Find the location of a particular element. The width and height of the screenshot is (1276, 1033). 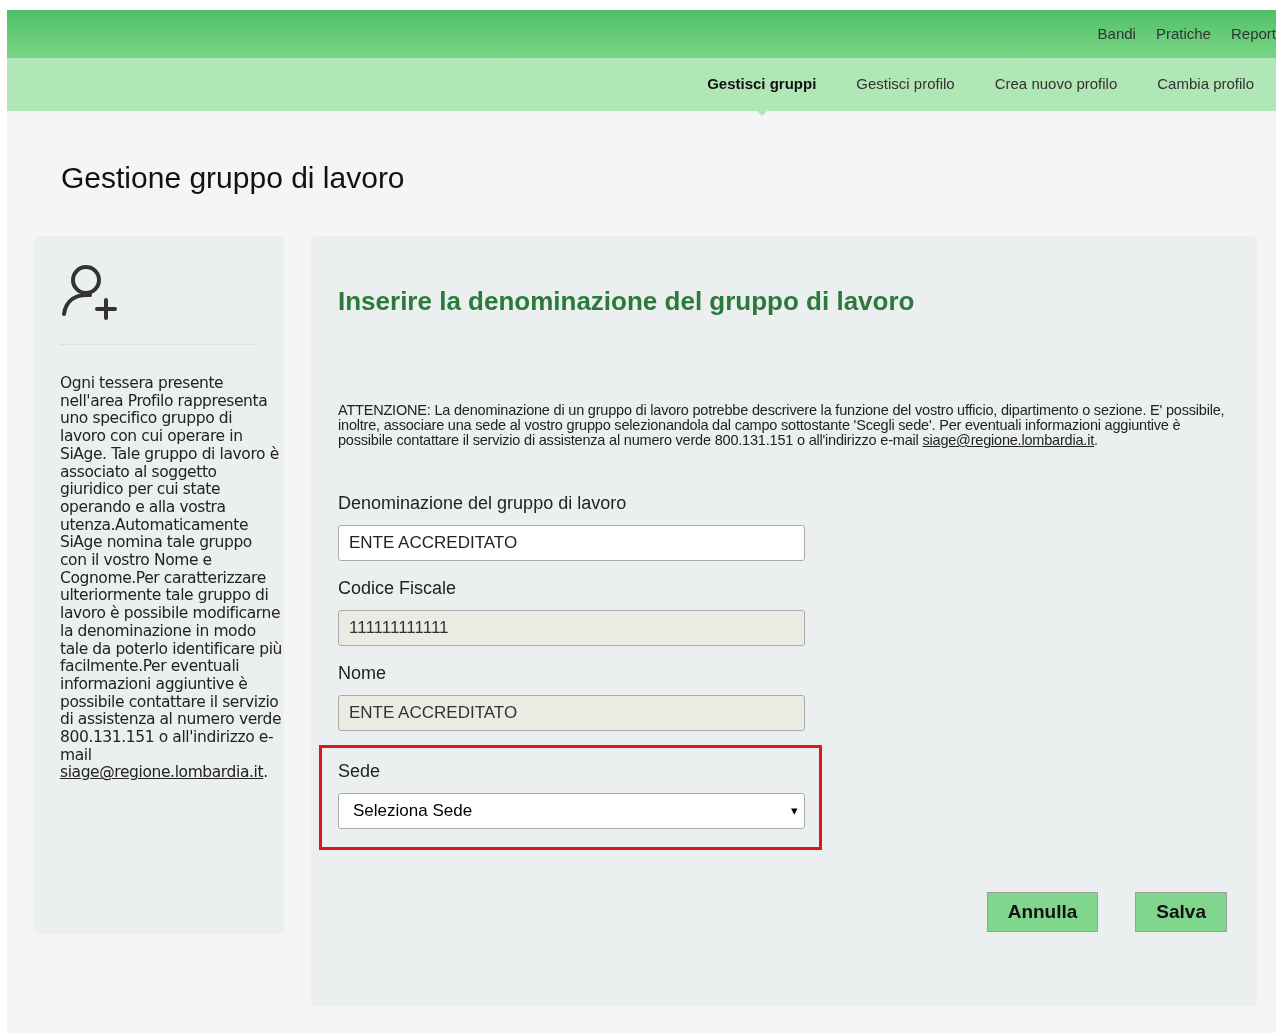

action-button: Annulla is located at coordinates (1042, 912).